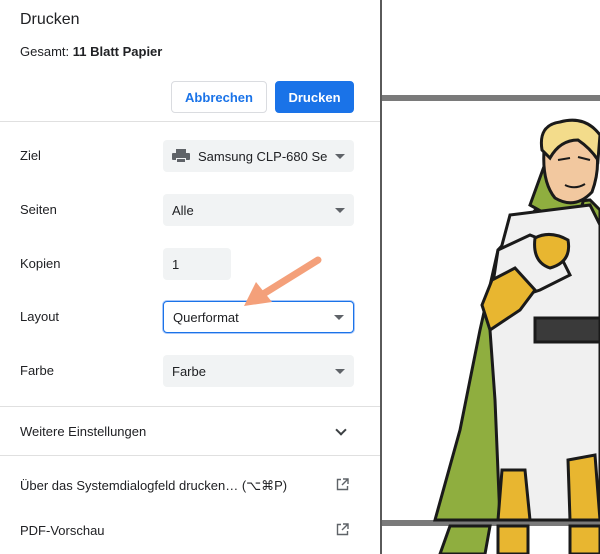 The image size is (600, 554). Describe the element at coordinates (190, 531) in the screenshot. I see `pdf-preview-link: PDF-Vorschau` at that location.